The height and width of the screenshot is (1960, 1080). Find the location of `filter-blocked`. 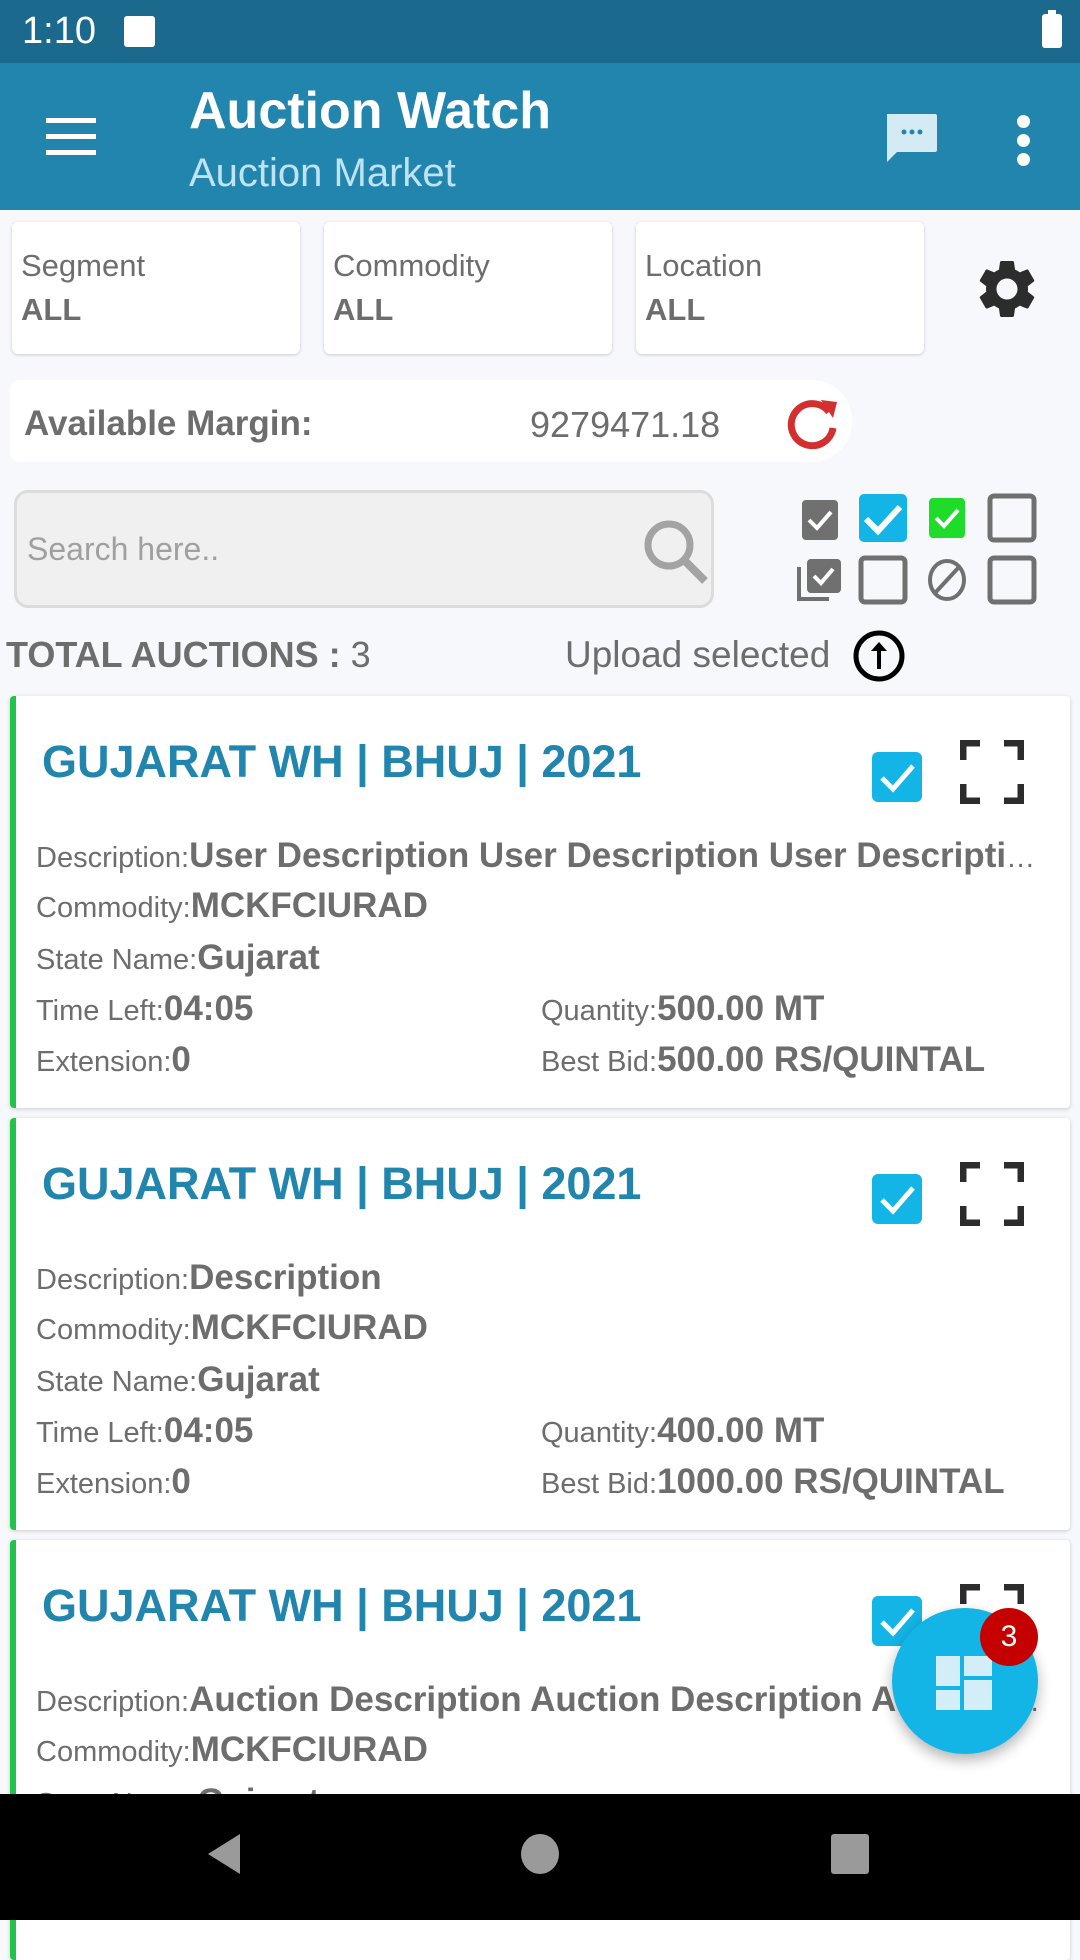

filter-blocked is located at coordinates (947, 580).